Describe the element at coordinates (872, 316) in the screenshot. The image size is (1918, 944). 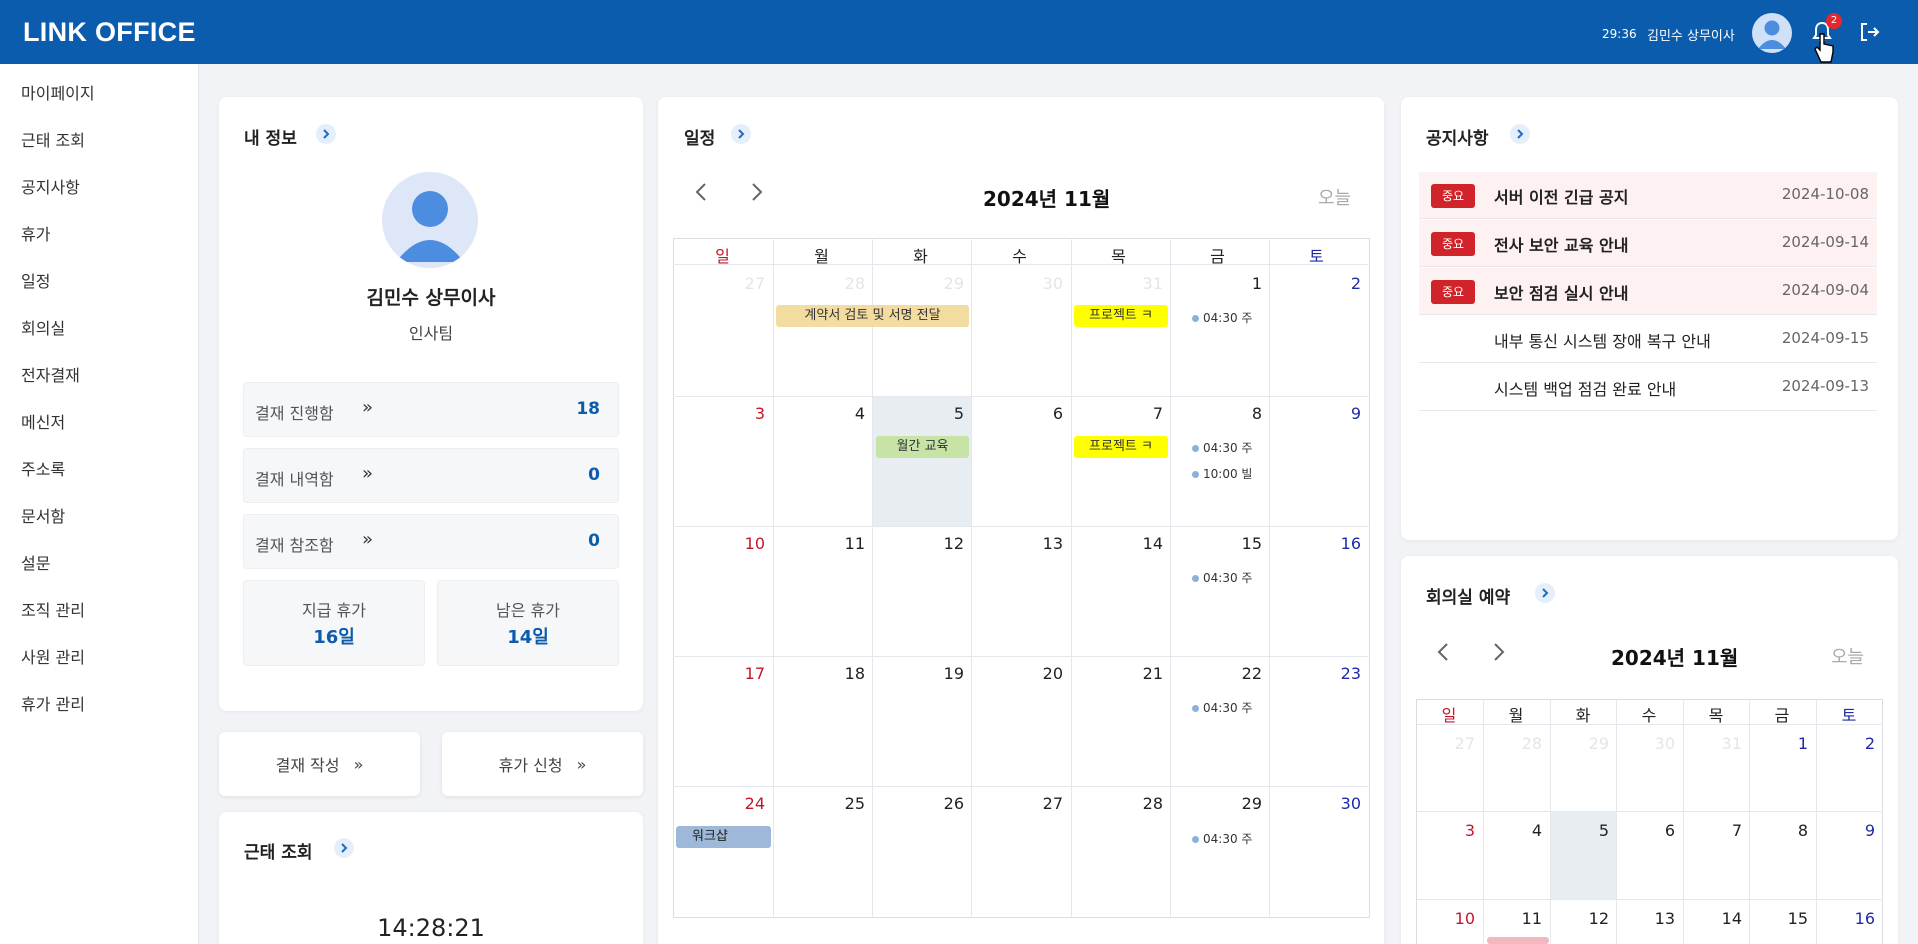
I see `event-contract-review: 계약서 검토 및 서명 전달` at that location.